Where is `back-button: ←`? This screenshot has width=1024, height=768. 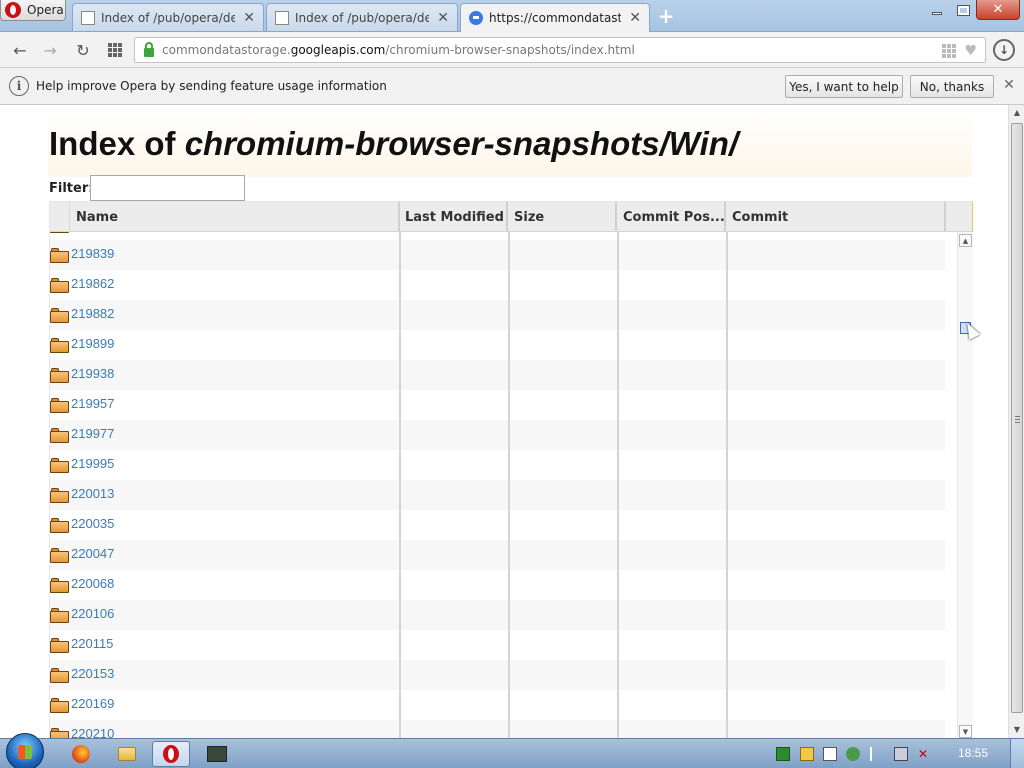
back-button: ← is located at coordinates (20, 50).